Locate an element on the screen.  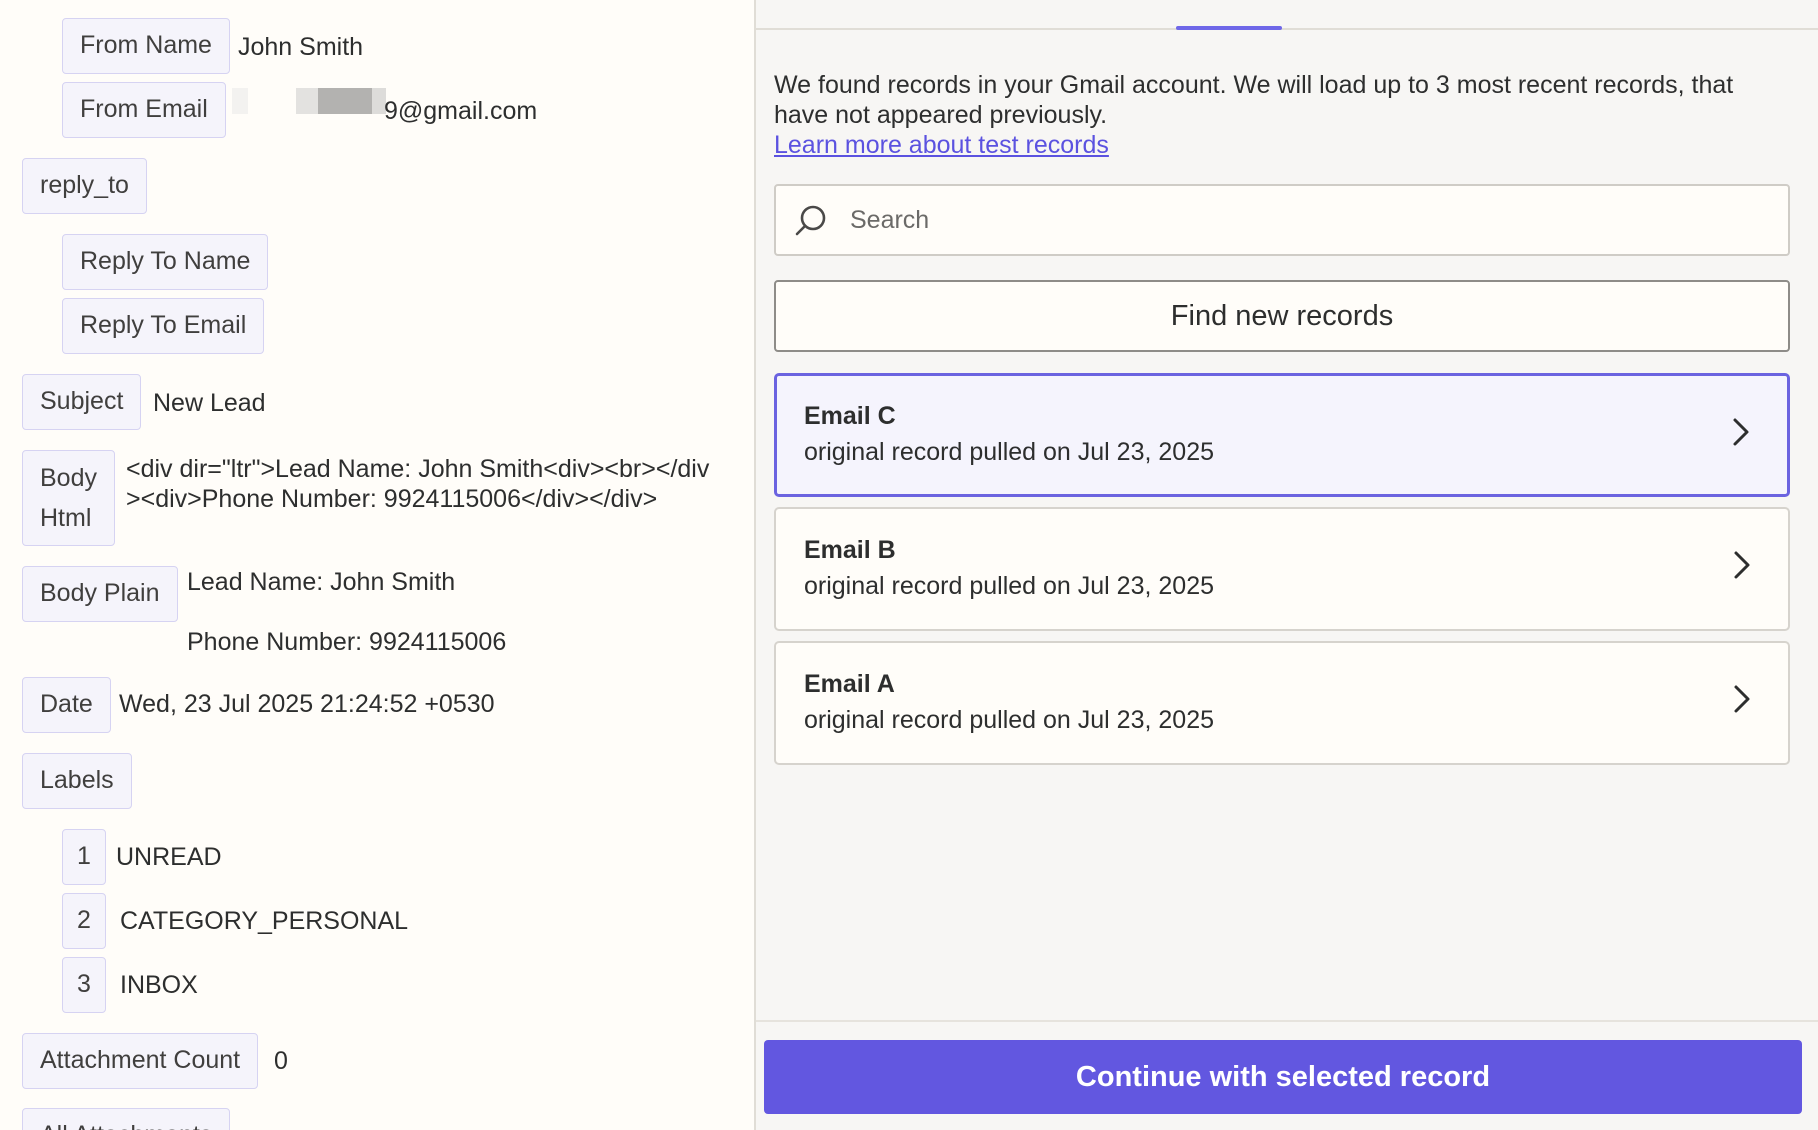
field-label-labels: Labels is located at coordinates (77, 781).